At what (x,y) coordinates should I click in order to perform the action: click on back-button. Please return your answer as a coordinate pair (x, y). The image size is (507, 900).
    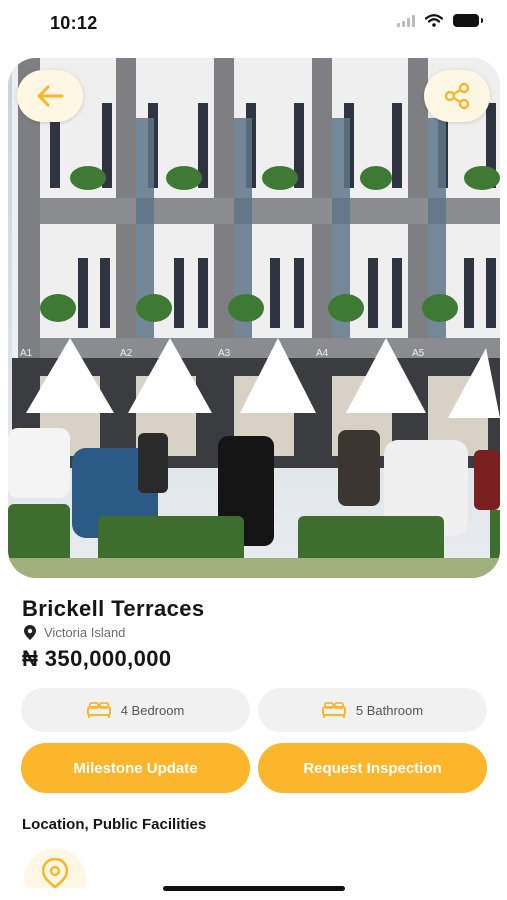
    Looking at the image, I should click on (50, 96).